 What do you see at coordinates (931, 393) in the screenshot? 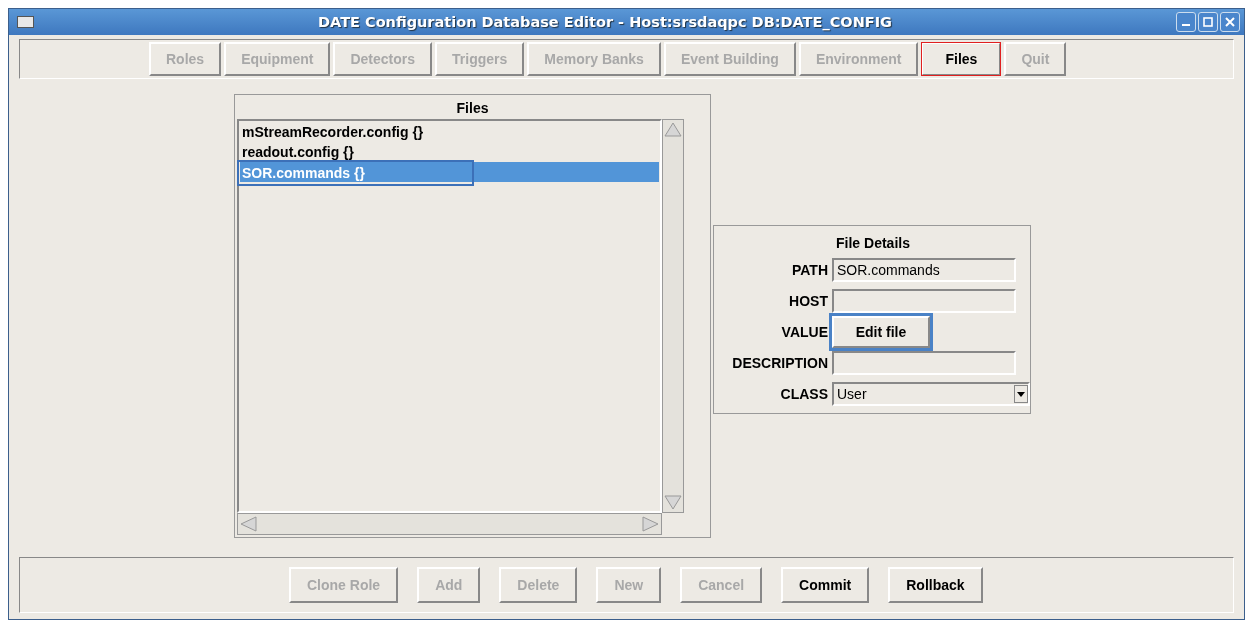
I see `class-dropdown: User` at bounding box center [931, 393].